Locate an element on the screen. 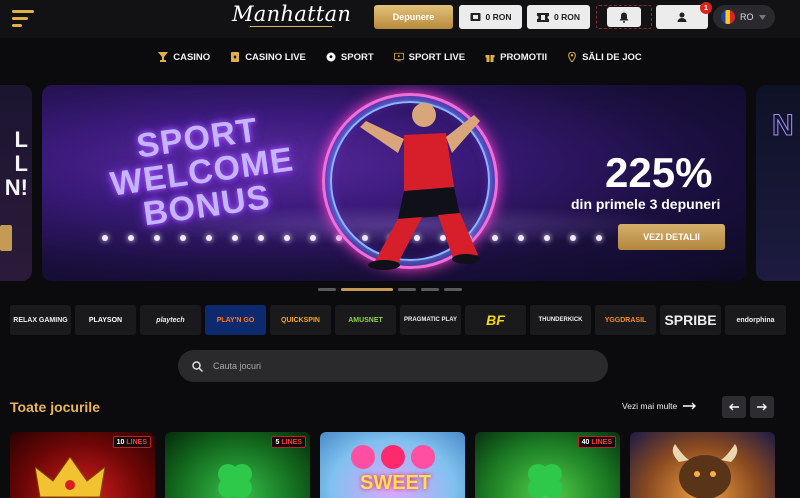 This screenshot has width=800, height=498. games-prev-button is located at coordinates (734, 407).